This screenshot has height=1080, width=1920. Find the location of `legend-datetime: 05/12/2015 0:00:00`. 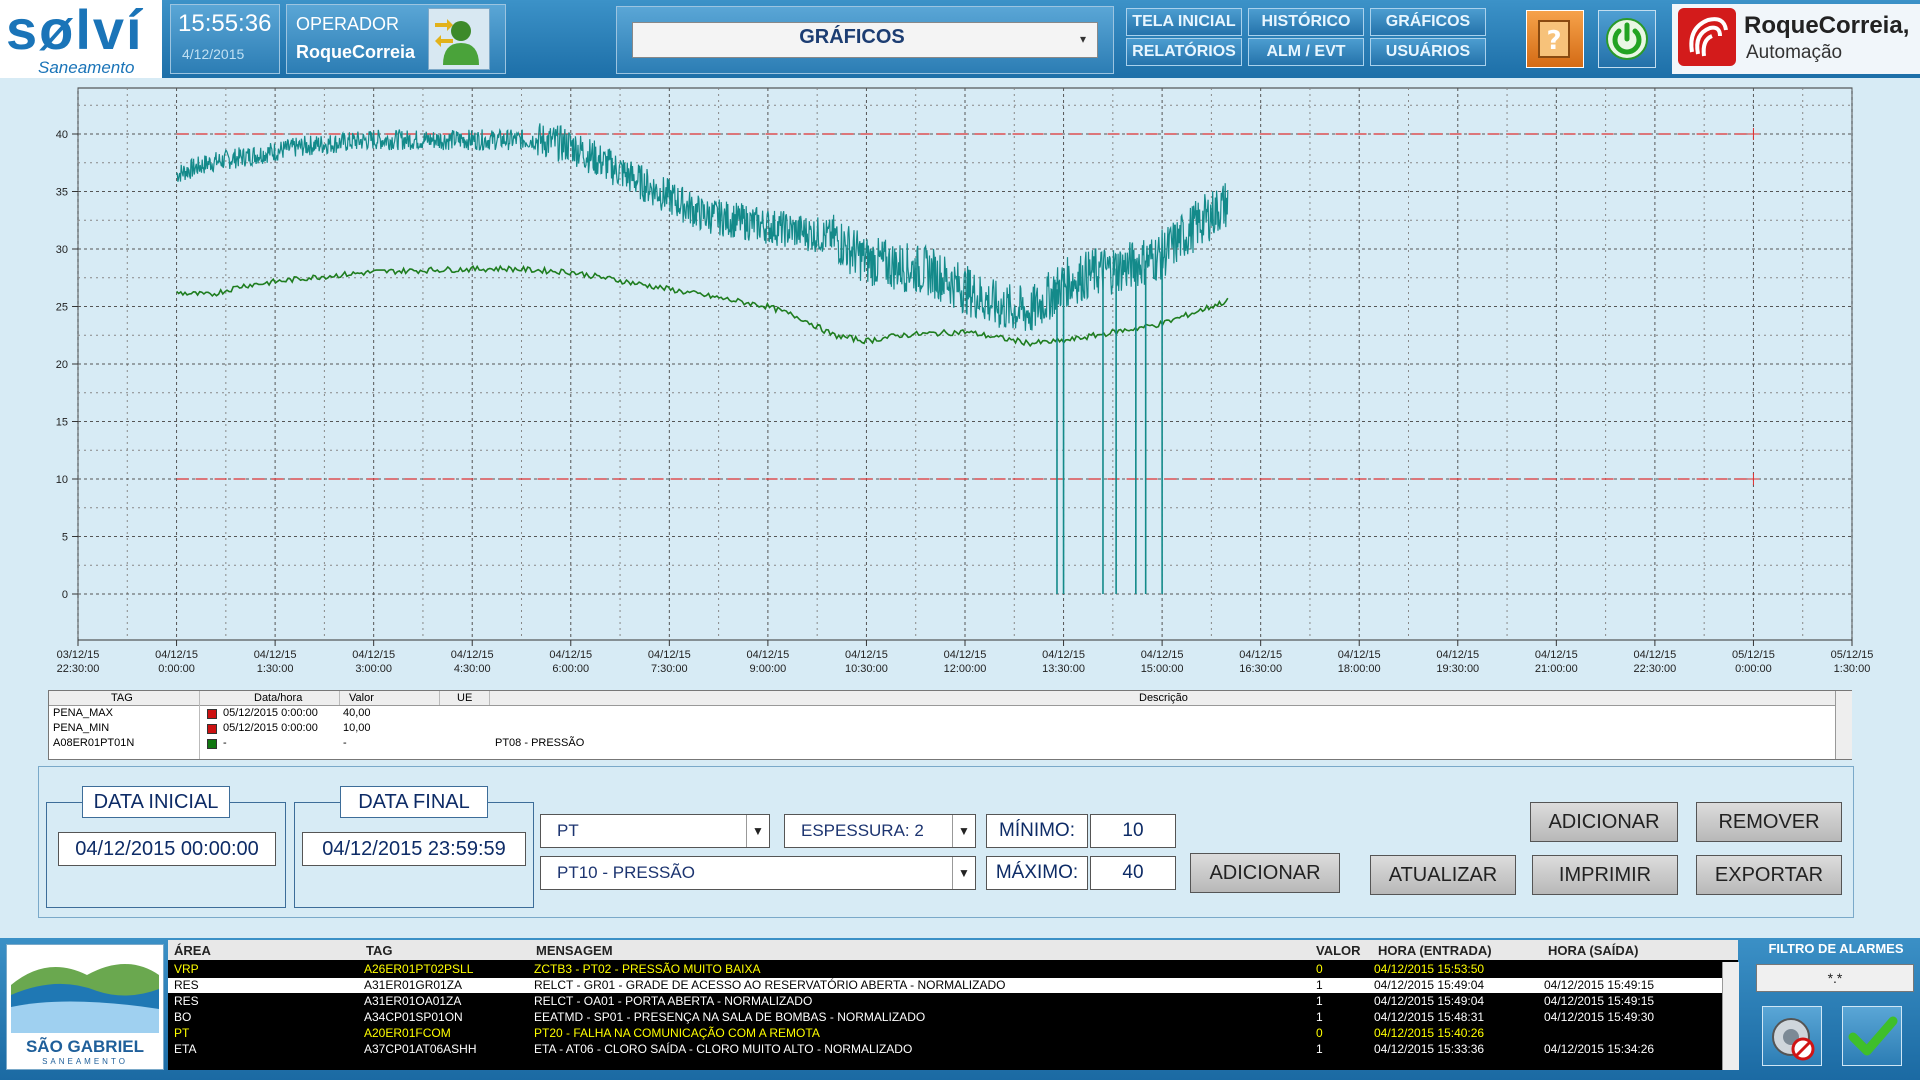

legend-datetime: 05/12/2015 0:00:00 is located at coordinates (270, 713).